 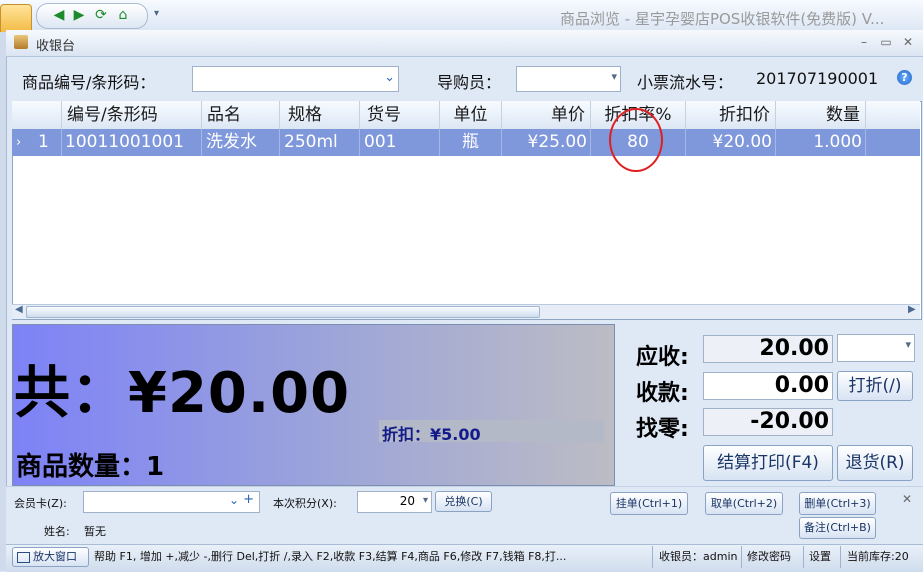 I want to click on quick-access-toolbar: ◀ ▶ ⟳ ⌂, so click(x=92, y=16).